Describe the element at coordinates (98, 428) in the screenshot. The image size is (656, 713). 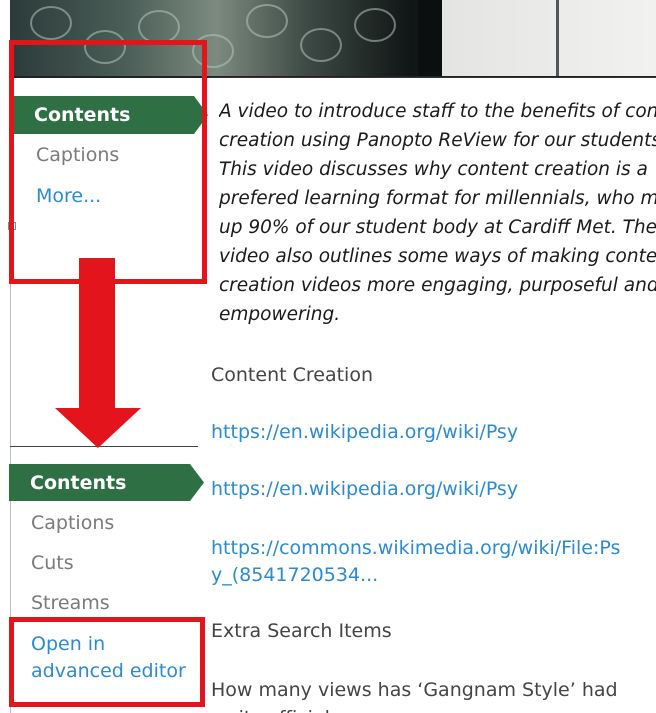
I see `annotation-arrow-down-icon` at that location.